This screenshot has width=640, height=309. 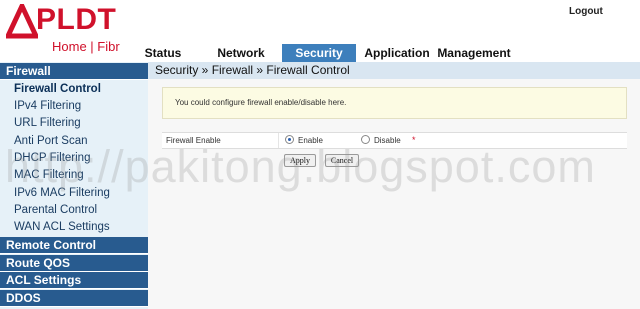 I want to click on sidebar-section-route-qos: Route QOS, so click(x=74, y=263).